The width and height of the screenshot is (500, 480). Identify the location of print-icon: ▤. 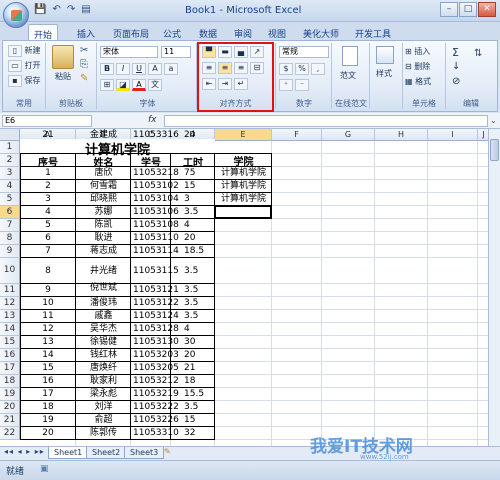
(85, 9).